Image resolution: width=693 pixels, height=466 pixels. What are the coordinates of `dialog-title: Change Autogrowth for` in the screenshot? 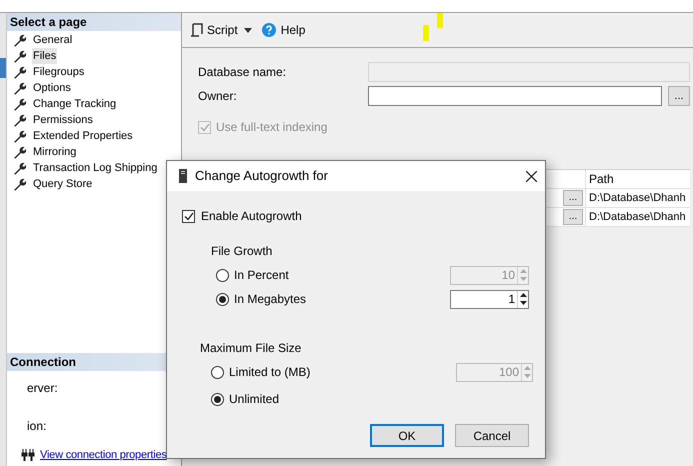 It's located at (261, 176).